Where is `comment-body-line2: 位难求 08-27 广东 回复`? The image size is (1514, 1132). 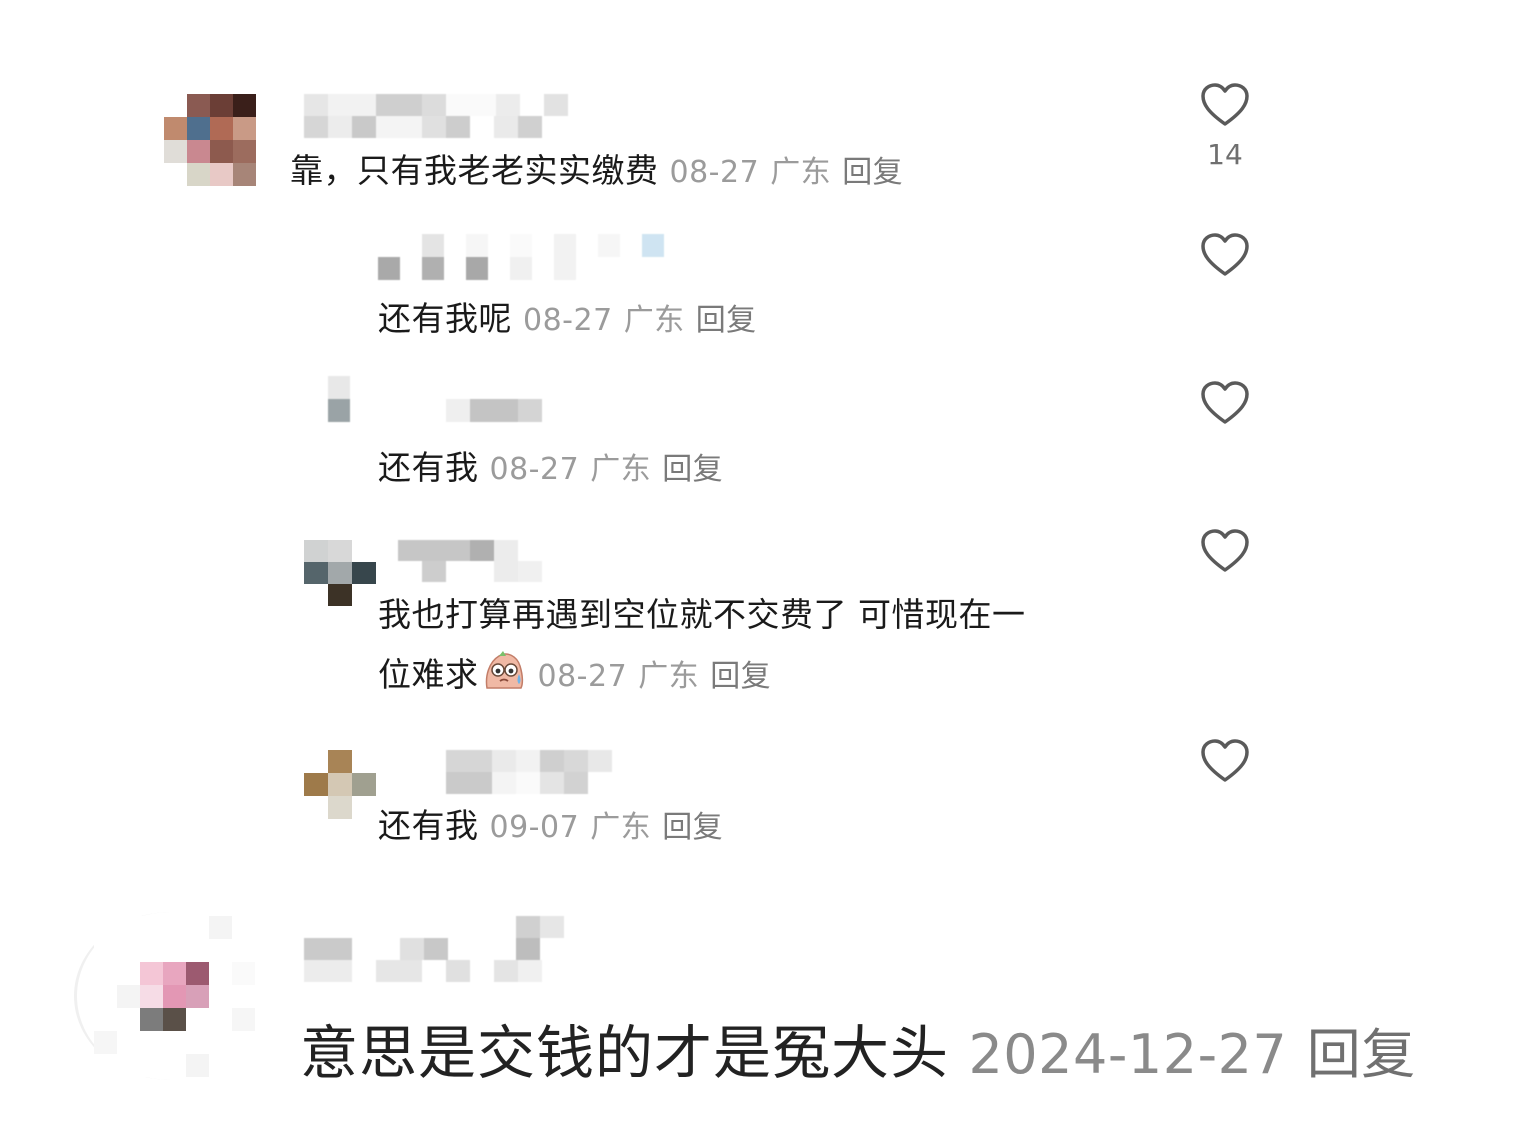 comment-body-line2: 位难求 08-27 广东 回复 is located at coordinates (574, 672).